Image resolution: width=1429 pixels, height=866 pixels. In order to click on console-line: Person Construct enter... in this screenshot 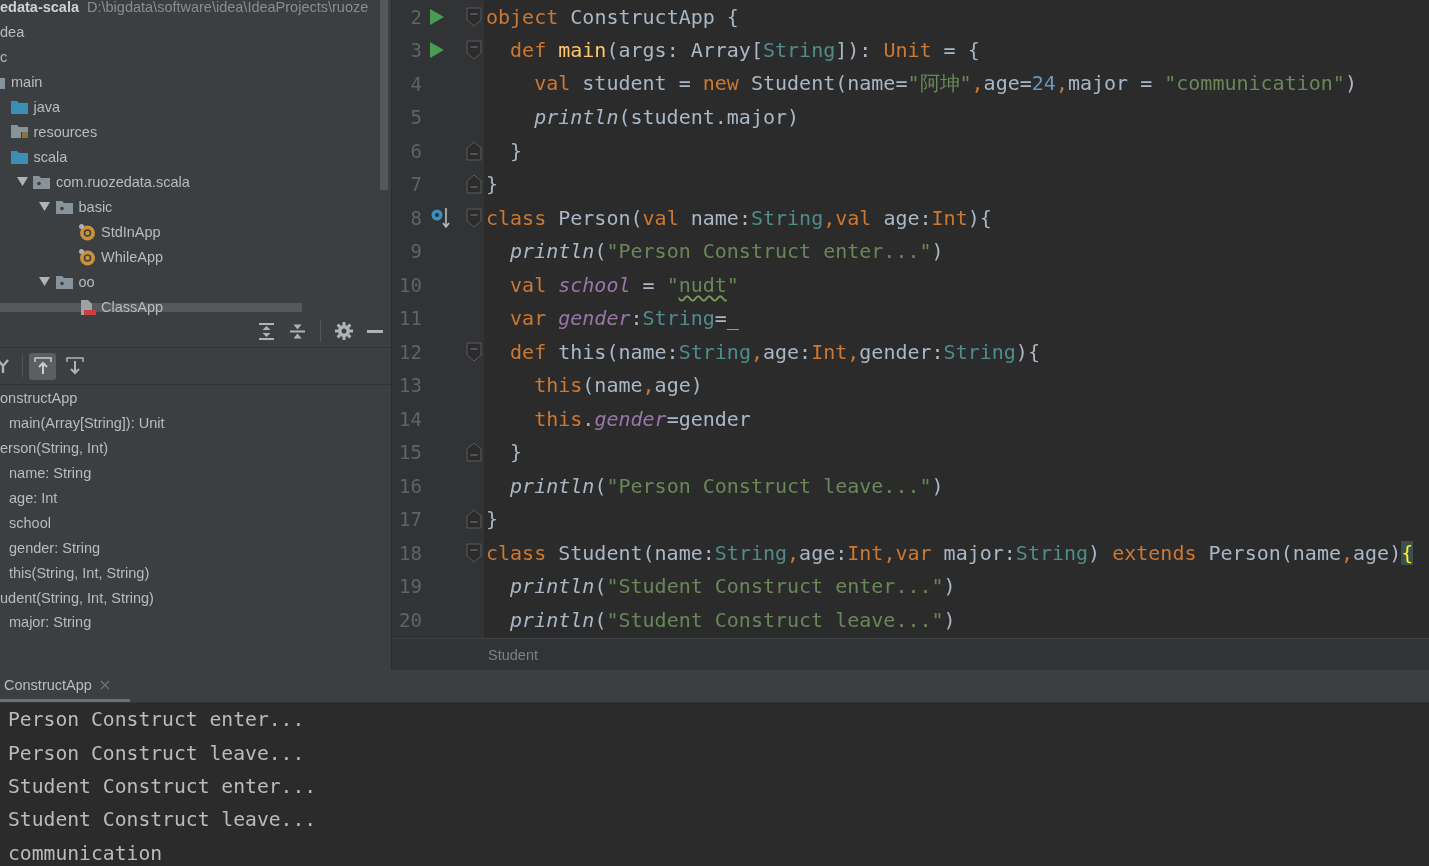, I will do `click(156, 720)`.